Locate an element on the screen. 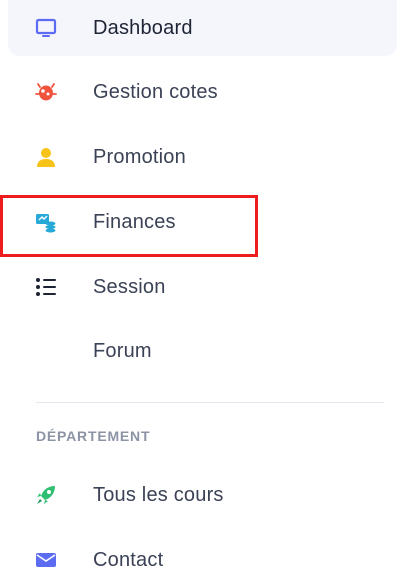 The height and width of the screenshot is (572, 405). sidebar-item-label: Finances is located at coordinates (134, 221).